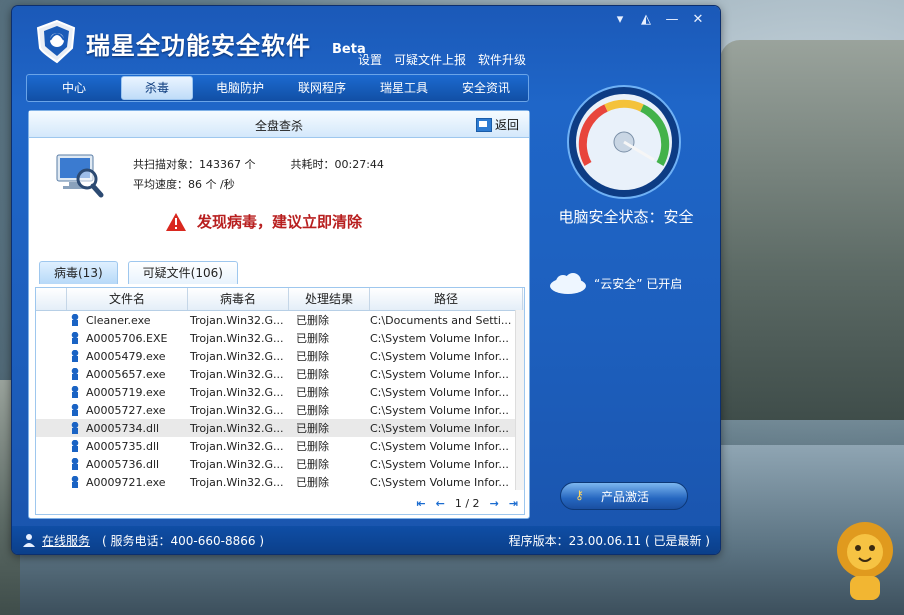 The image size is (904, 615). Describe the element at coordinates (240, 88) in the screenshot. I see `tab-protection: 电脑防护` at that location.